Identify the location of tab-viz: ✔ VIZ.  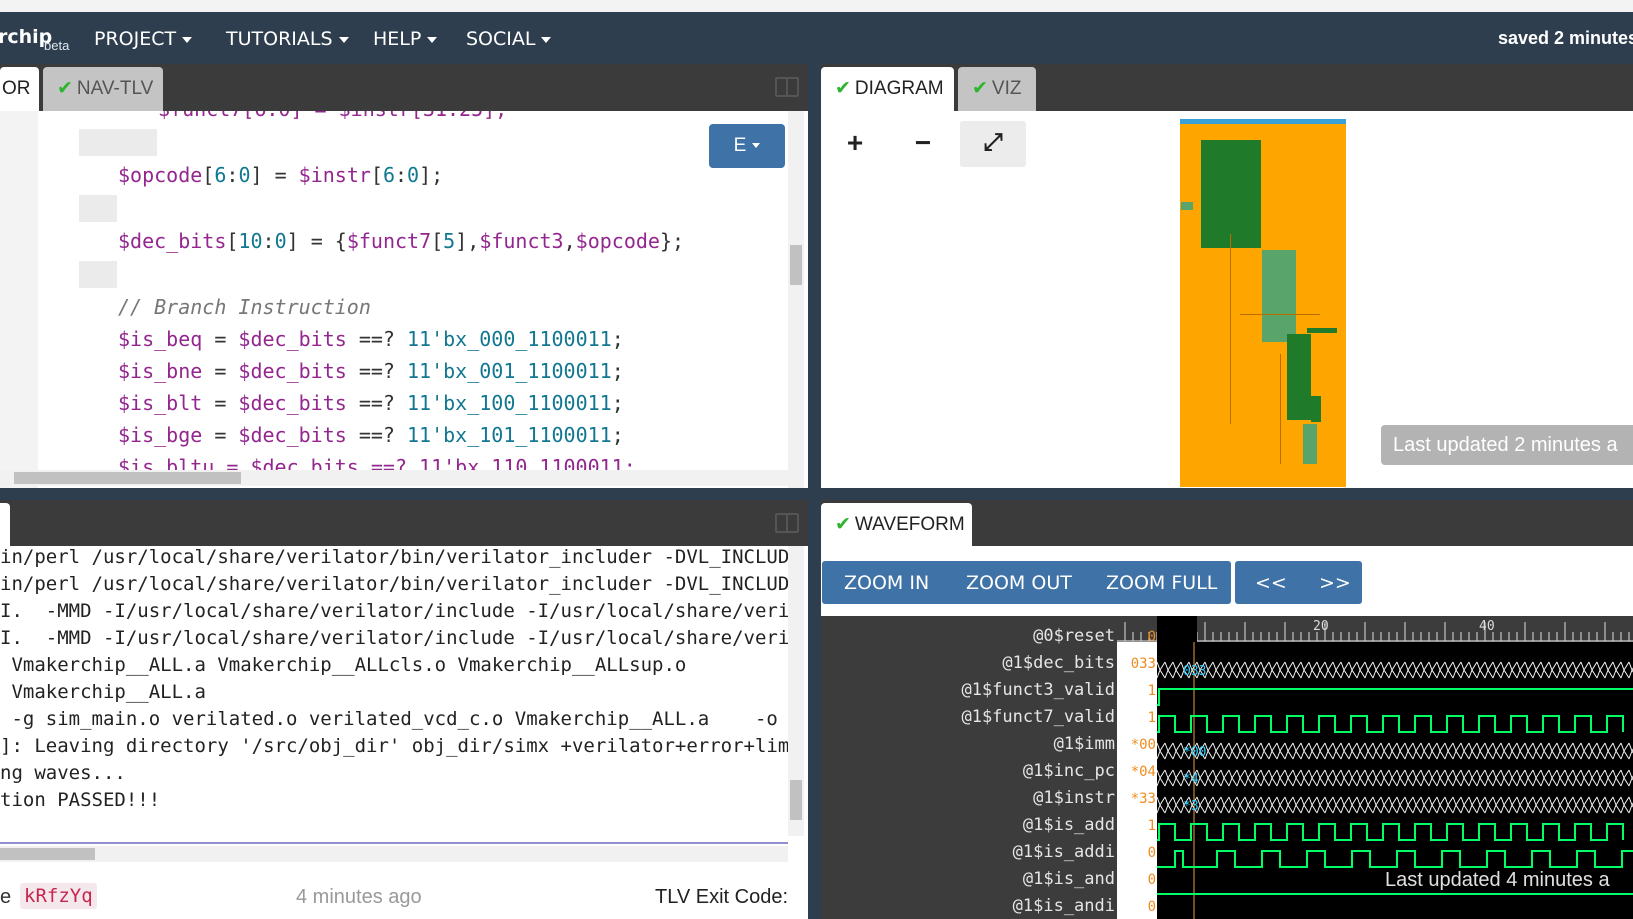
(997, 89).